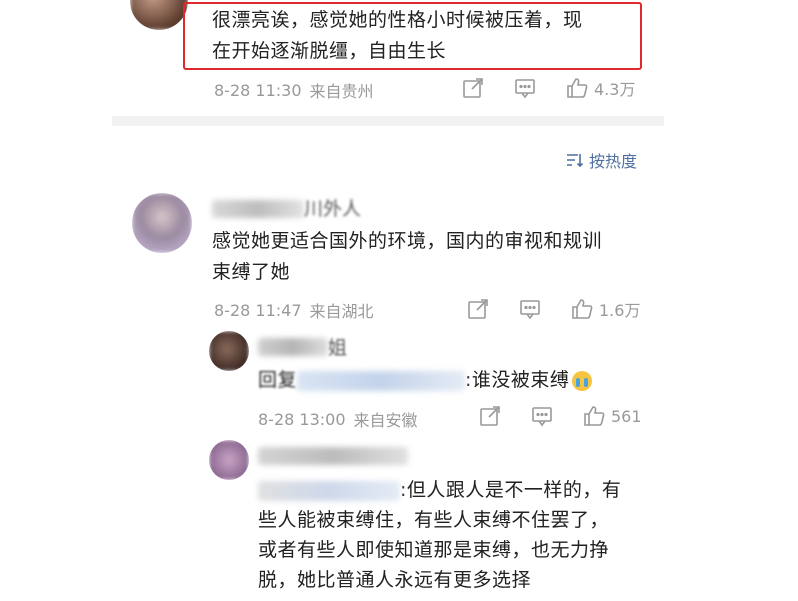  I want to click on like-count: 561, so click(626, 416).